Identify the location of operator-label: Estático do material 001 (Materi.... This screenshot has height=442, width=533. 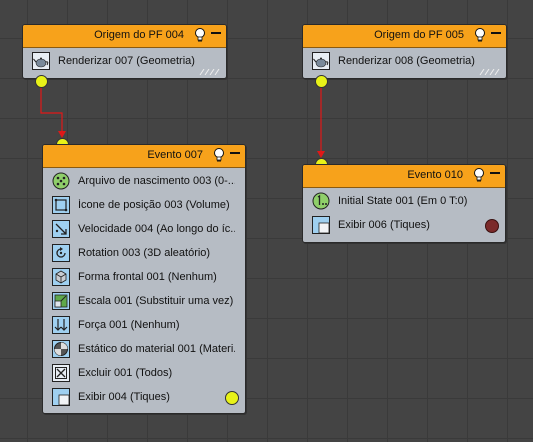
(156, 349).